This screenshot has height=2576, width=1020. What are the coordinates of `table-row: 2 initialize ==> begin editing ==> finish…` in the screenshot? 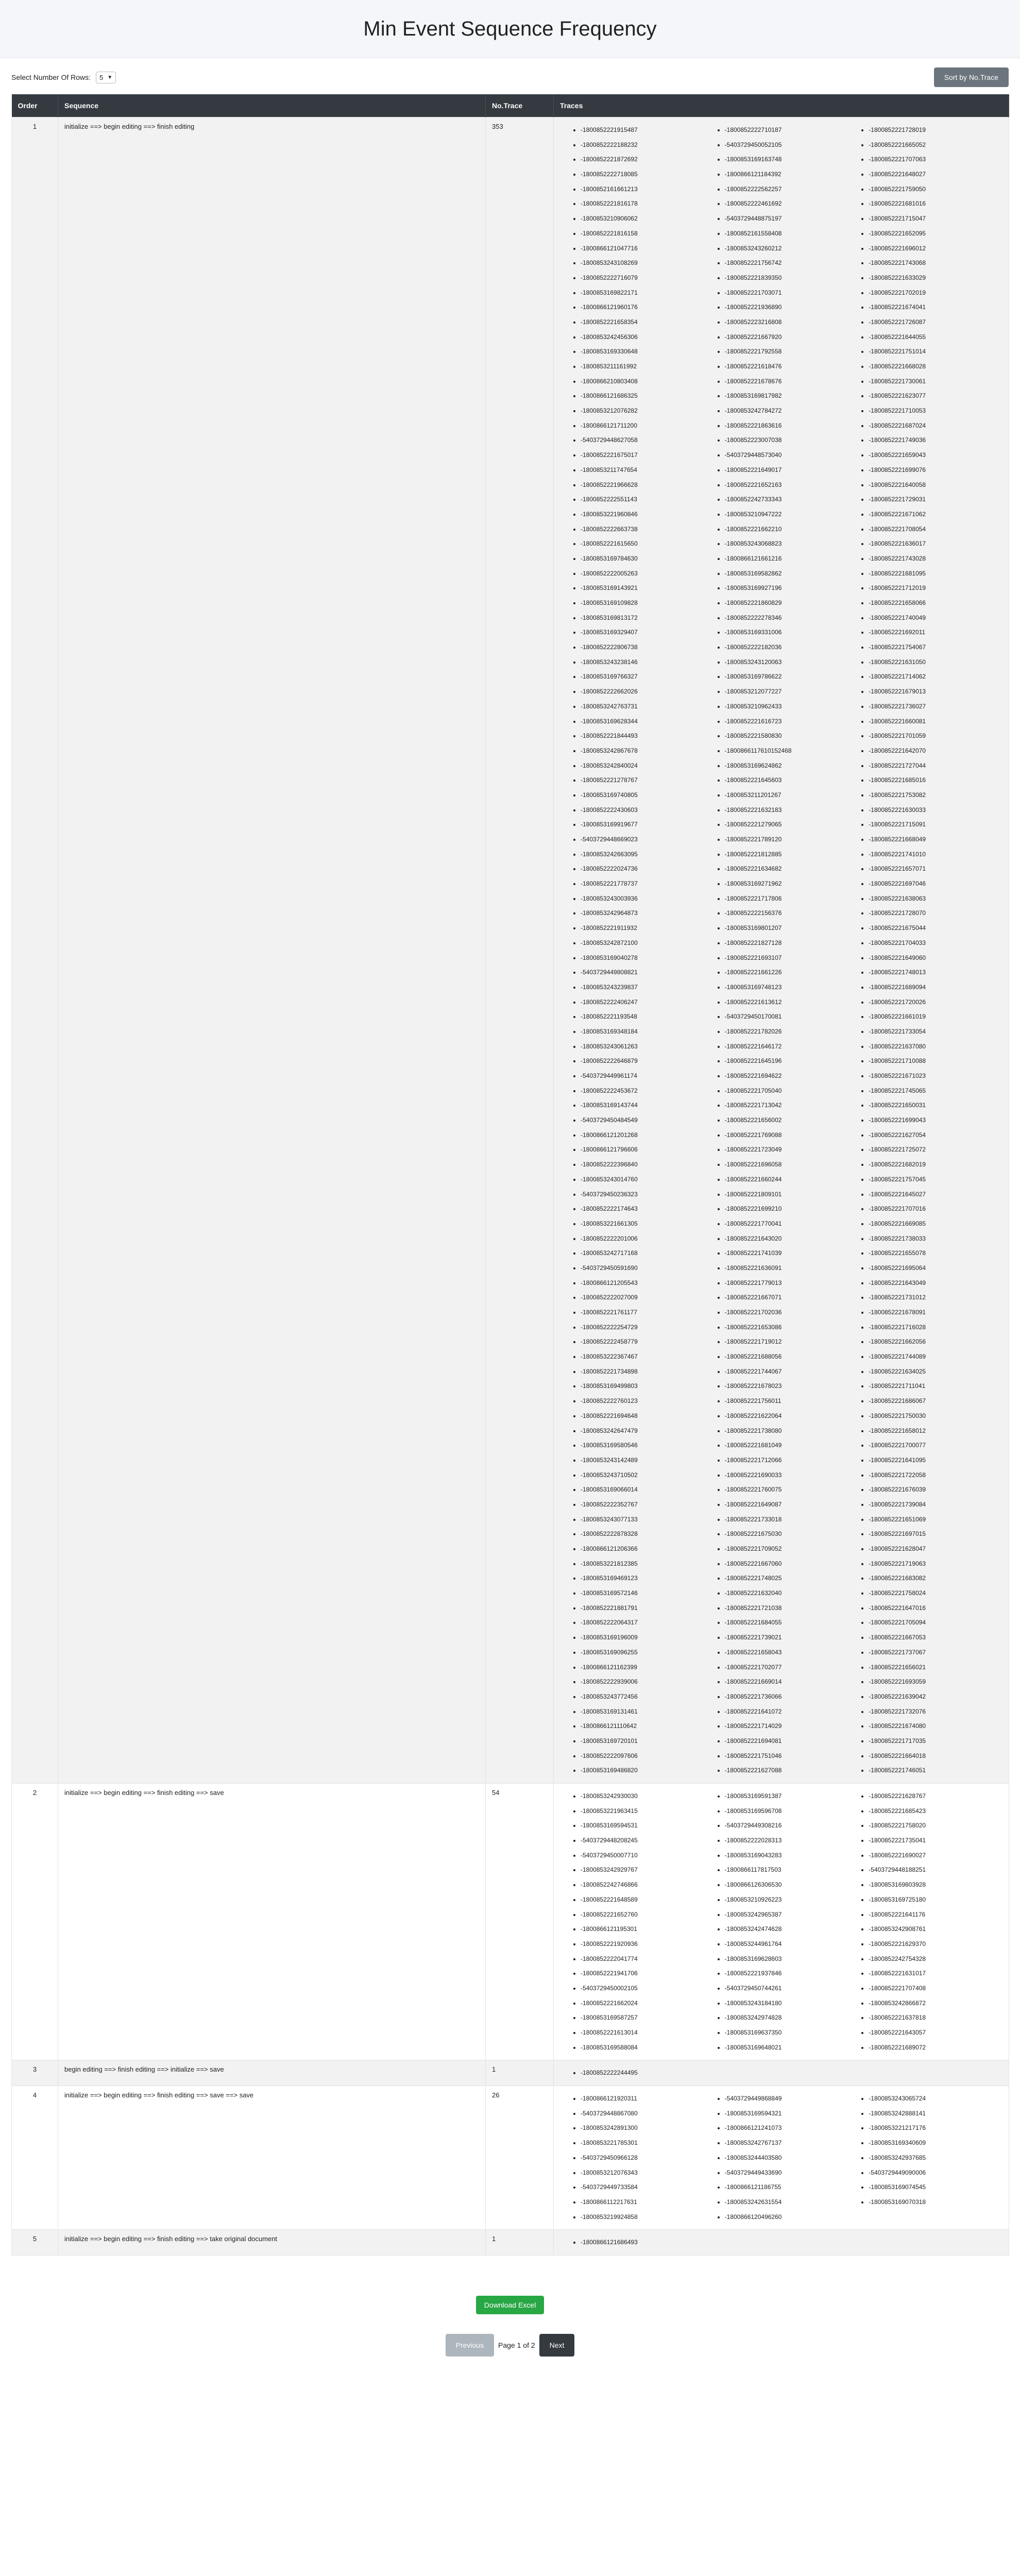 It's located at (510, 1922).